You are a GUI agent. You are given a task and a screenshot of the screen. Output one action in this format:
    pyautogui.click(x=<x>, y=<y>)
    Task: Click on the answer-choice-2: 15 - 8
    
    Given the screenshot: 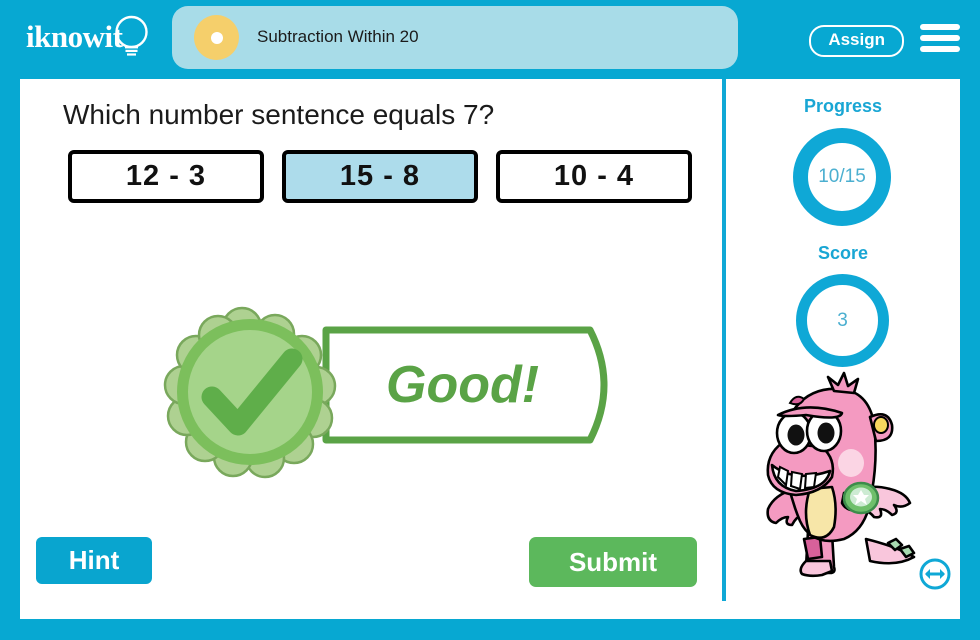 What is the action you would take?
    pyautogui.click(x=380, y=176)
    